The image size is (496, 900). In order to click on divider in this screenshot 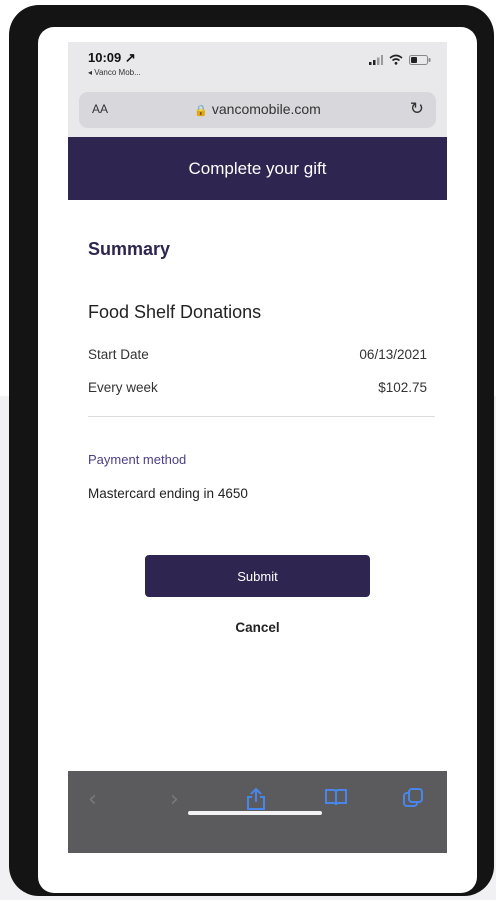, I will do `click(261, 416)`.